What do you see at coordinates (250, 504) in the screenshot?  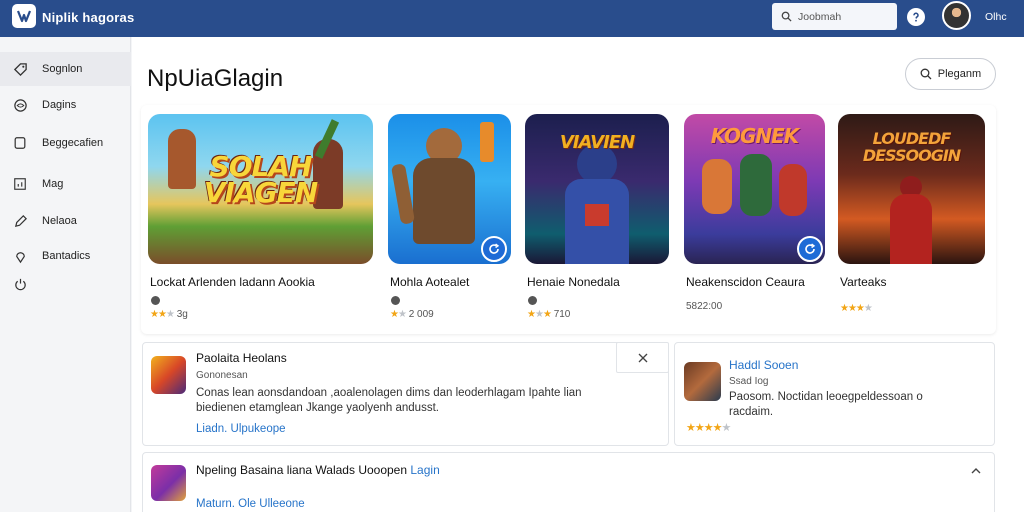 I see `bottom-card-link: Maturn. Ole Ulleeone` at bounding box center [250, 504].